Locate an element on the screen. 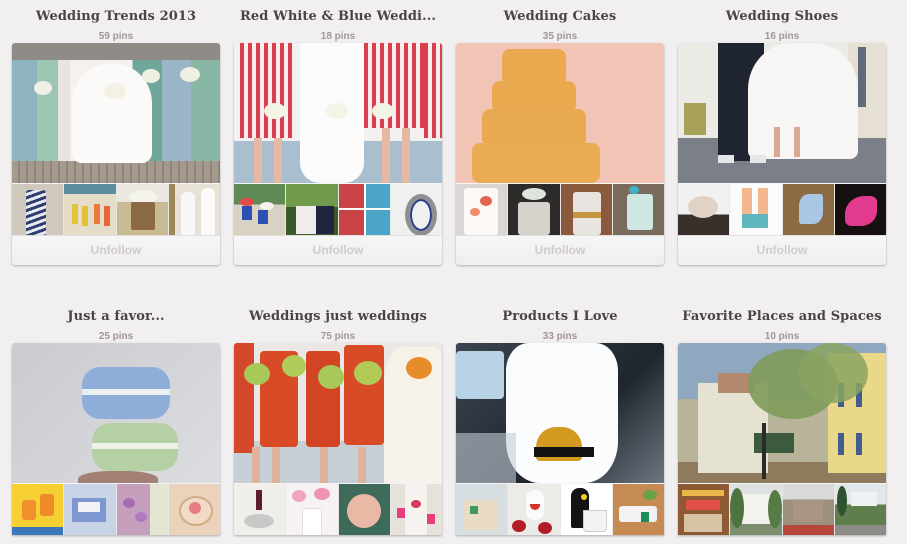 The width and height of the screenshot is (907, 544). board-title: Favorite Places and Spaces is located at coordinates (782, 316).